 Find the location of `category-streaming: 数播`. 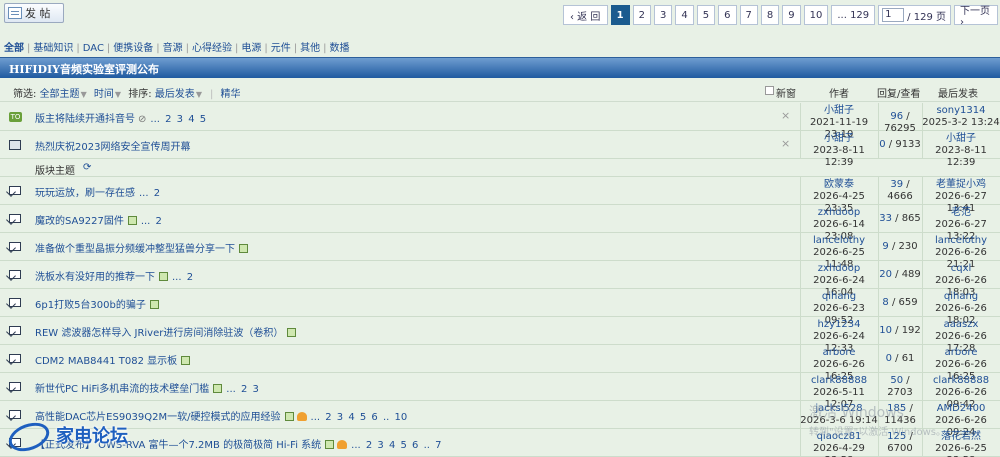

category-streaming: 数播 is located at coordinates (340, 48).